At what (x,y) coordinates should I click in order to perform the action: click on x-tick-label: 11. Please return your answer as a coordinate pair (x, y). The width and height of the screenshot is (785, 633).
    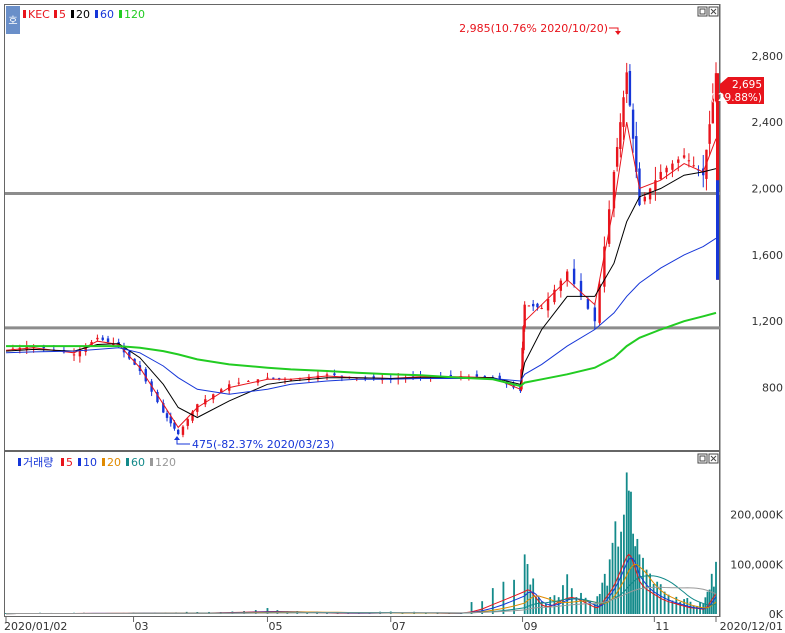
    Looking at the image, I should click on (662, 626).